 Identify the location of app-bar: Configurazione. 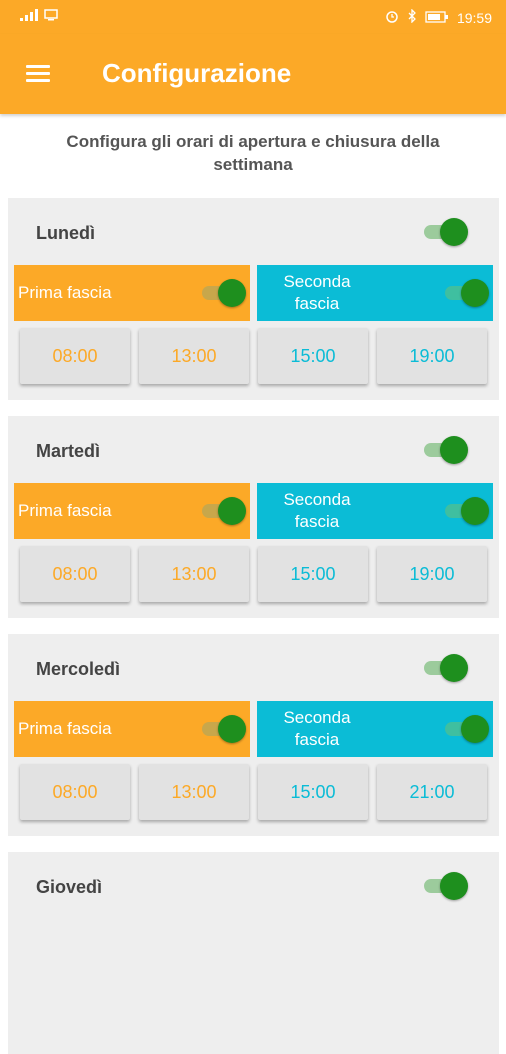
(253, 74).